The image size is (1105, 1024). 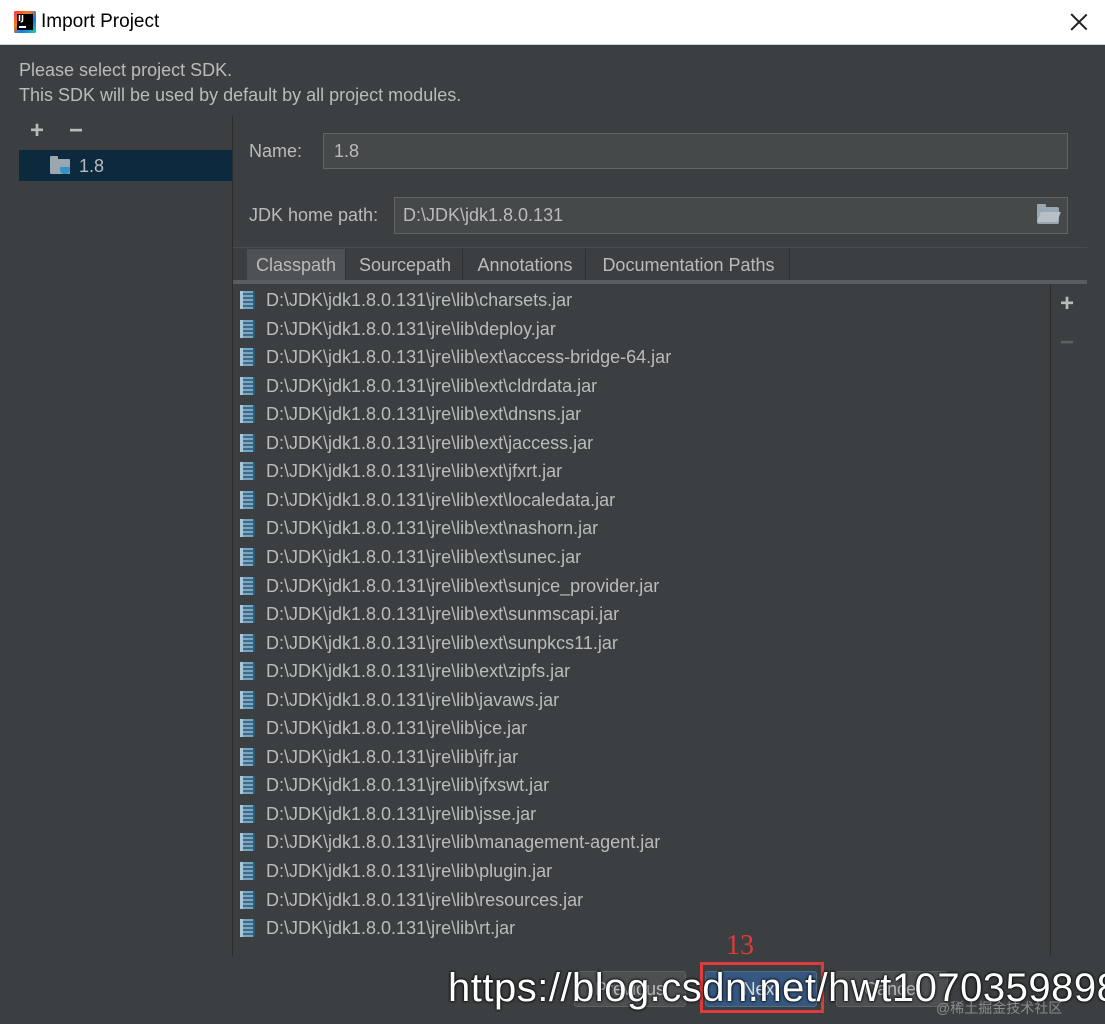 I want to click on tab-documentation-paths: Documentation Paths, so click(x=689, y=265).